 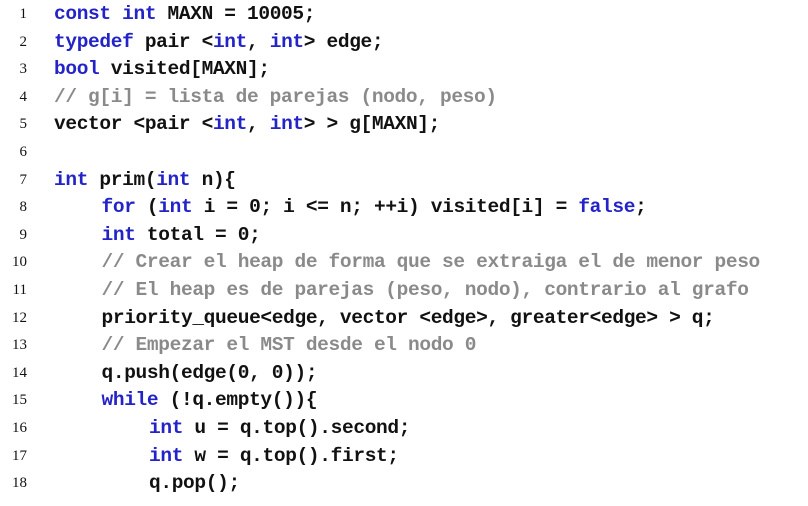 What do you see at coordinates (238, 400) in the screenshot?
I see `code-token: (!q.empty()){` at bounding box center [238, 400].